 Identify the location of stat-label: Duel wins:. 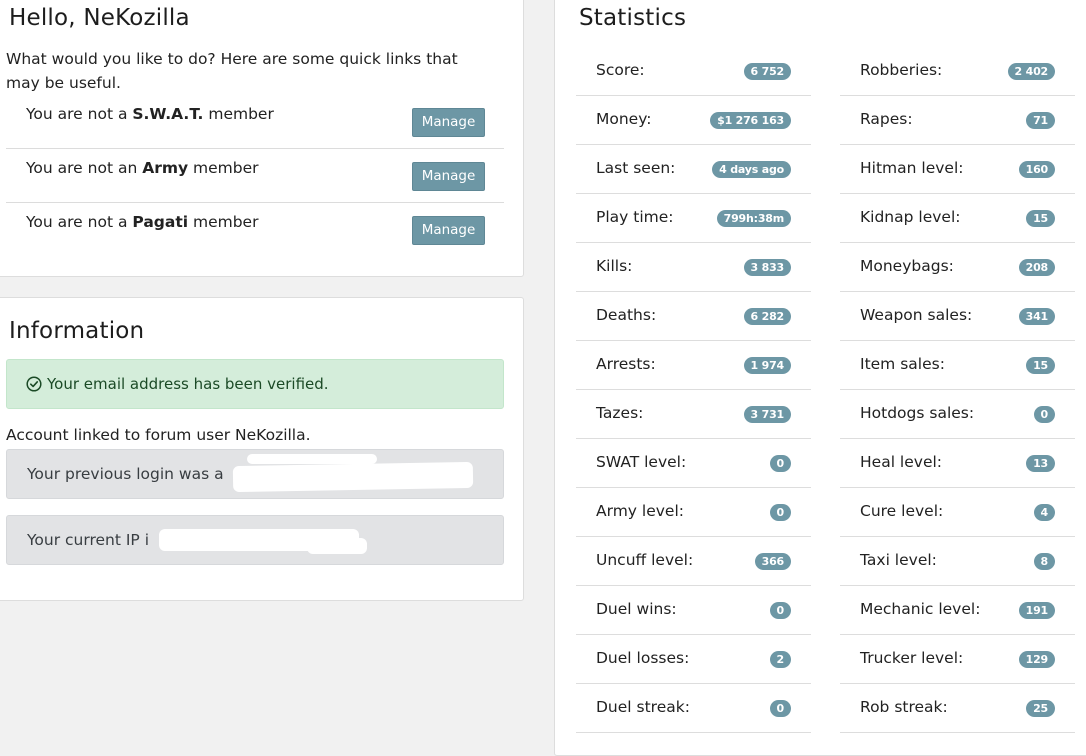
(636, 609).